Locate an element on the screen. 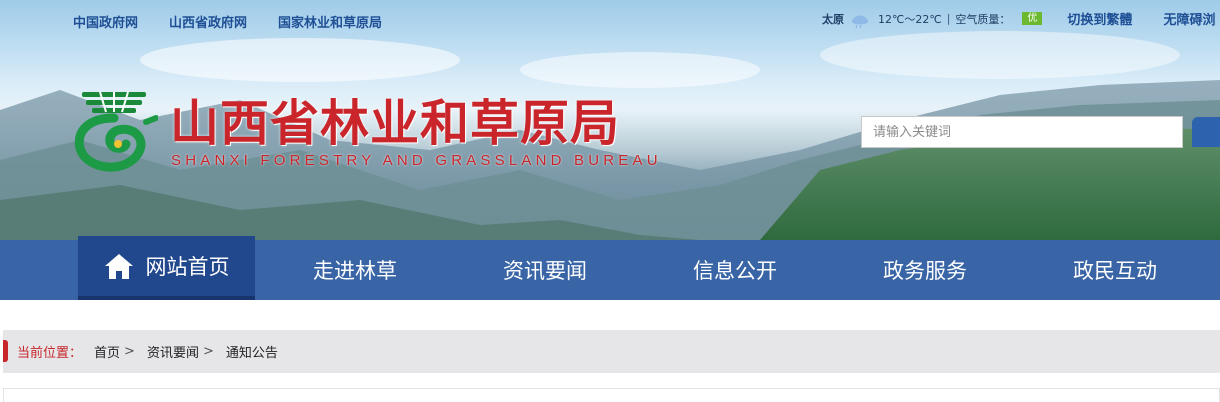  nav-item-label: 政务服务 is located at coordinates (925, 271).